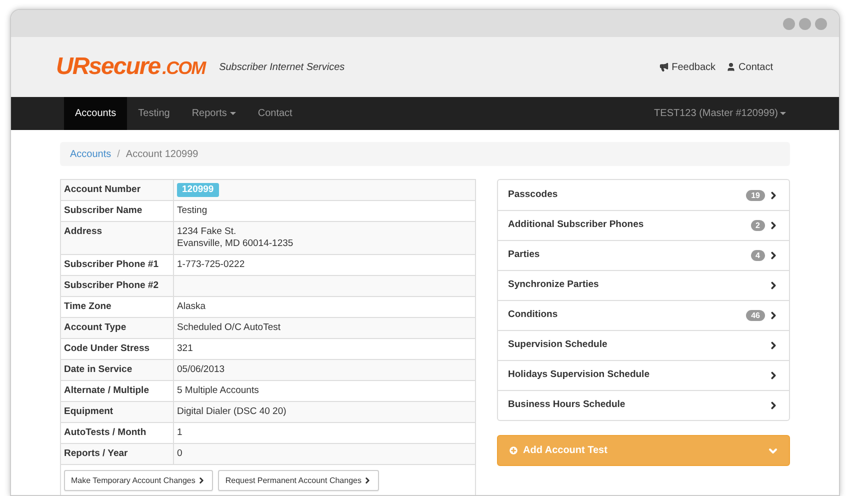 The image size is (850, 496). I want to click on field-value: 05/06/2013, so click(201, 370).